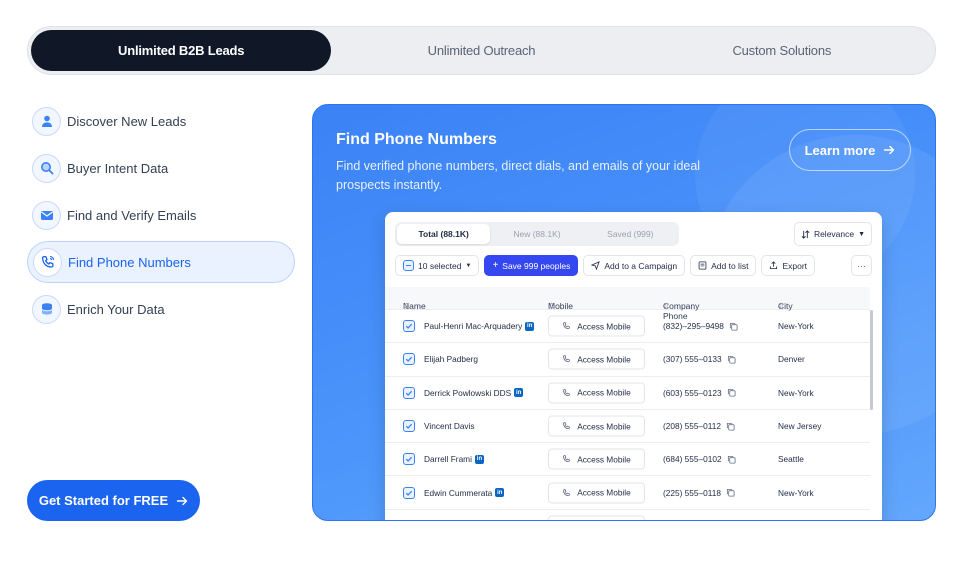 The width and height of the screenshot is (975, 576). What do you see at coordinates (127, 121) in the screenshot?
I see `sidebar-item-label: Discover New Leads` at bounding box center [127, 121].